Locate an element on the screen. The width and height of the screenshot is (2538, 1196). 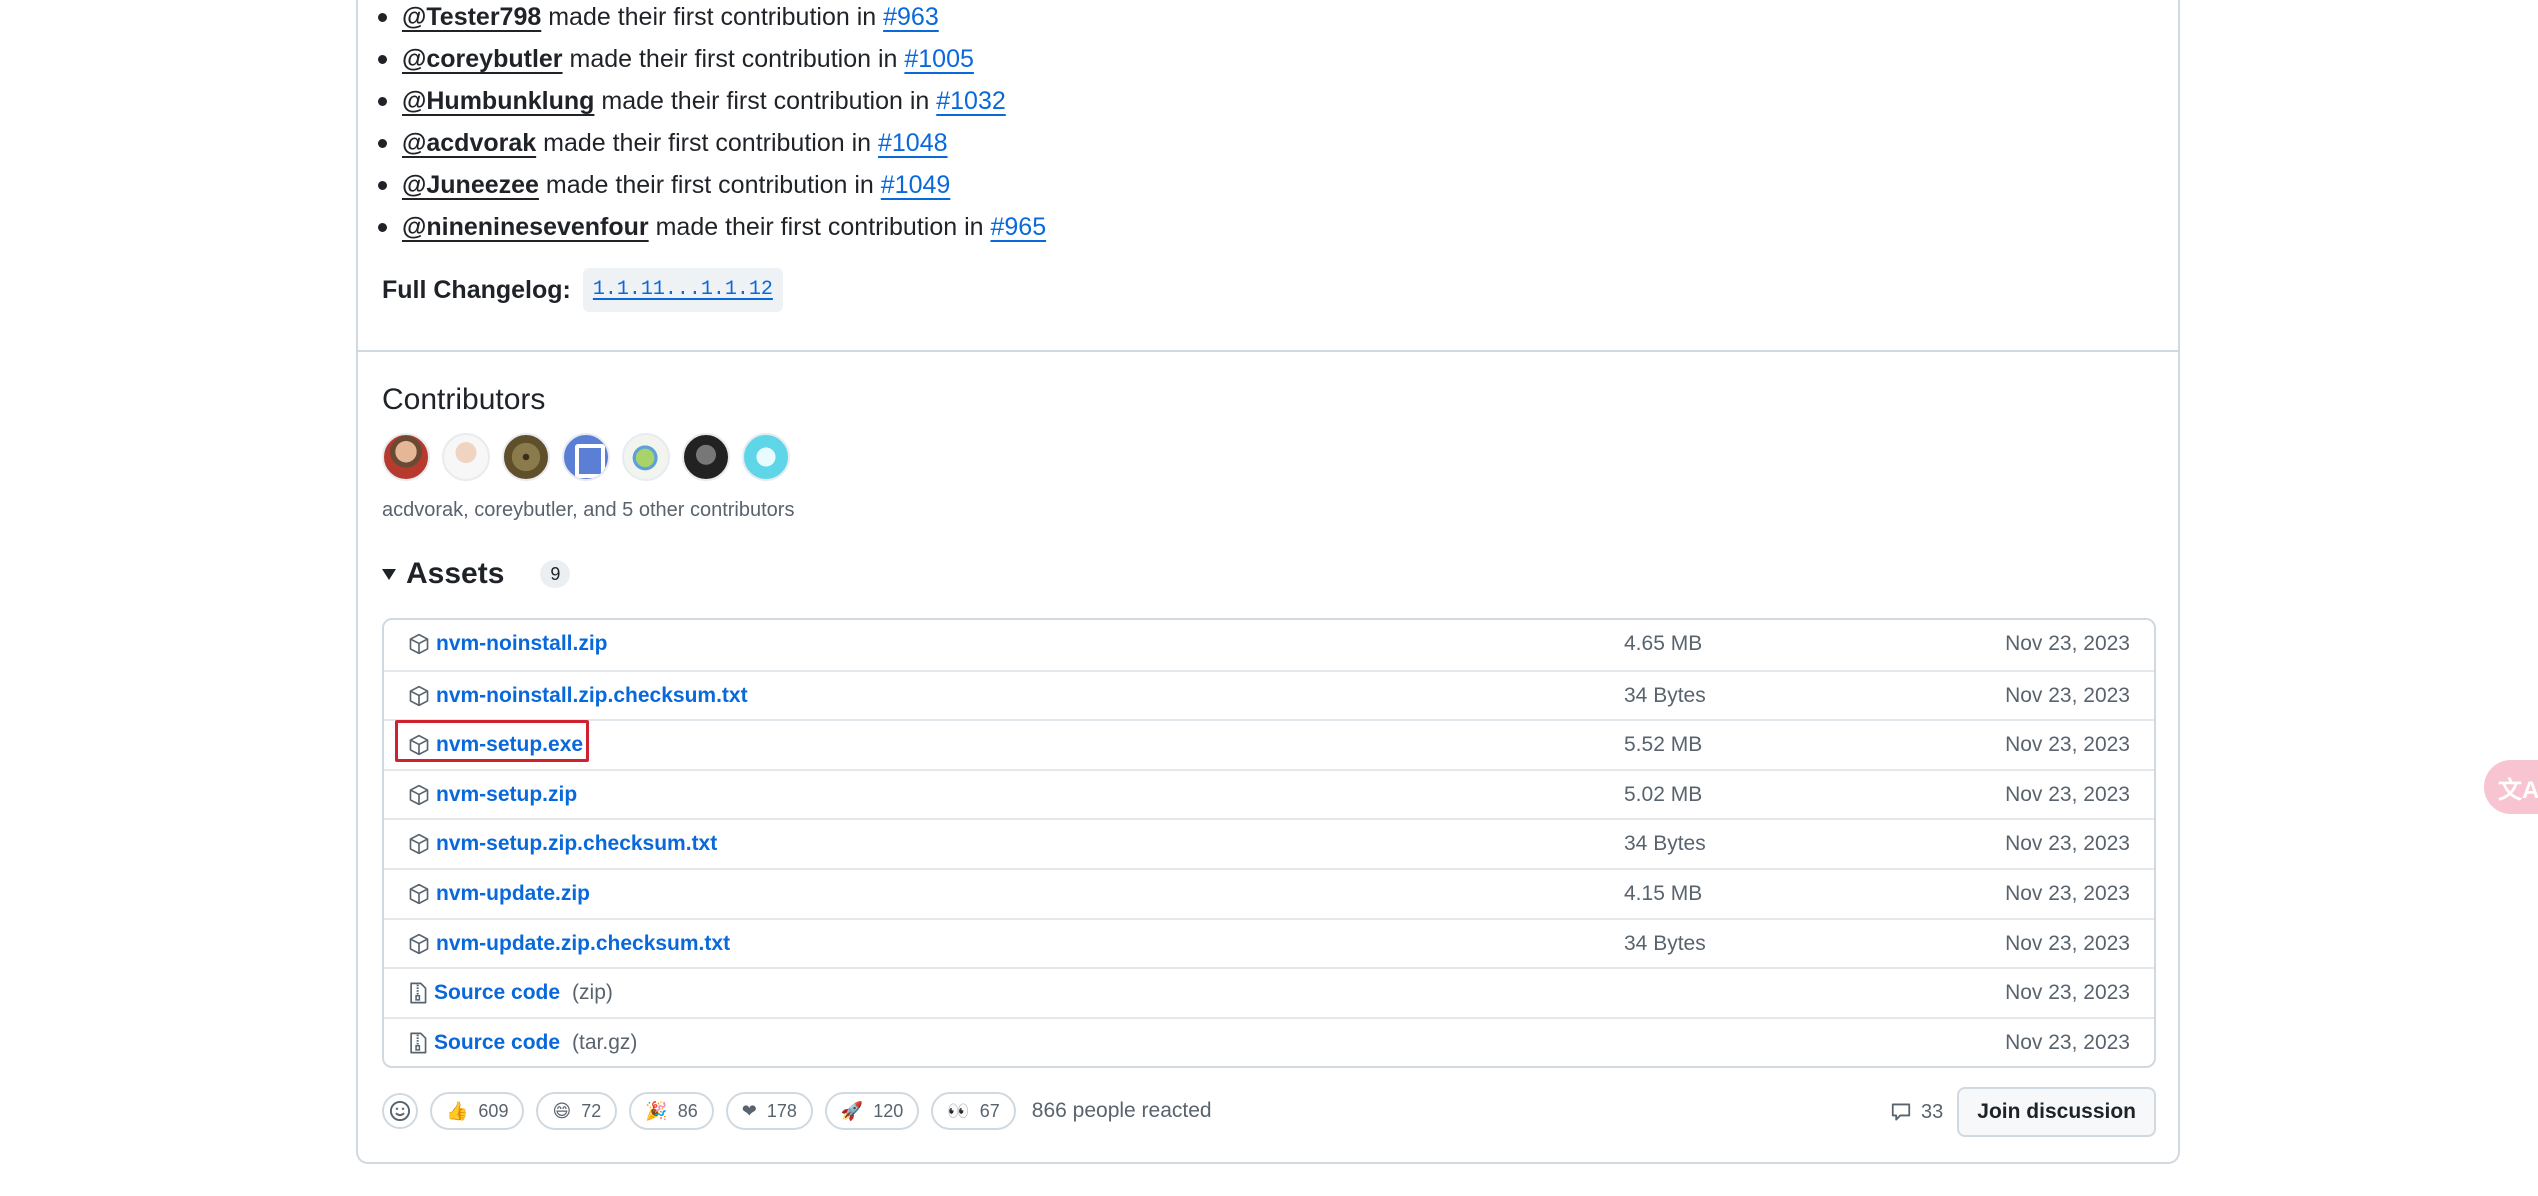
hooray-icon: 🎉 is located at coordinates (656, 1111).